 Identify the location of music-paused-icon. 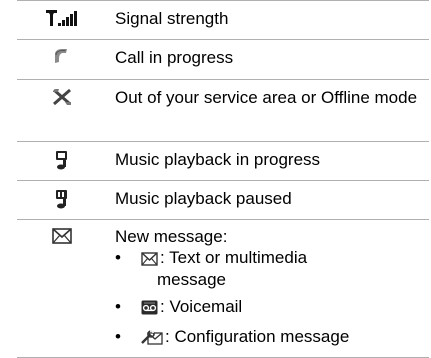
(62, 201).